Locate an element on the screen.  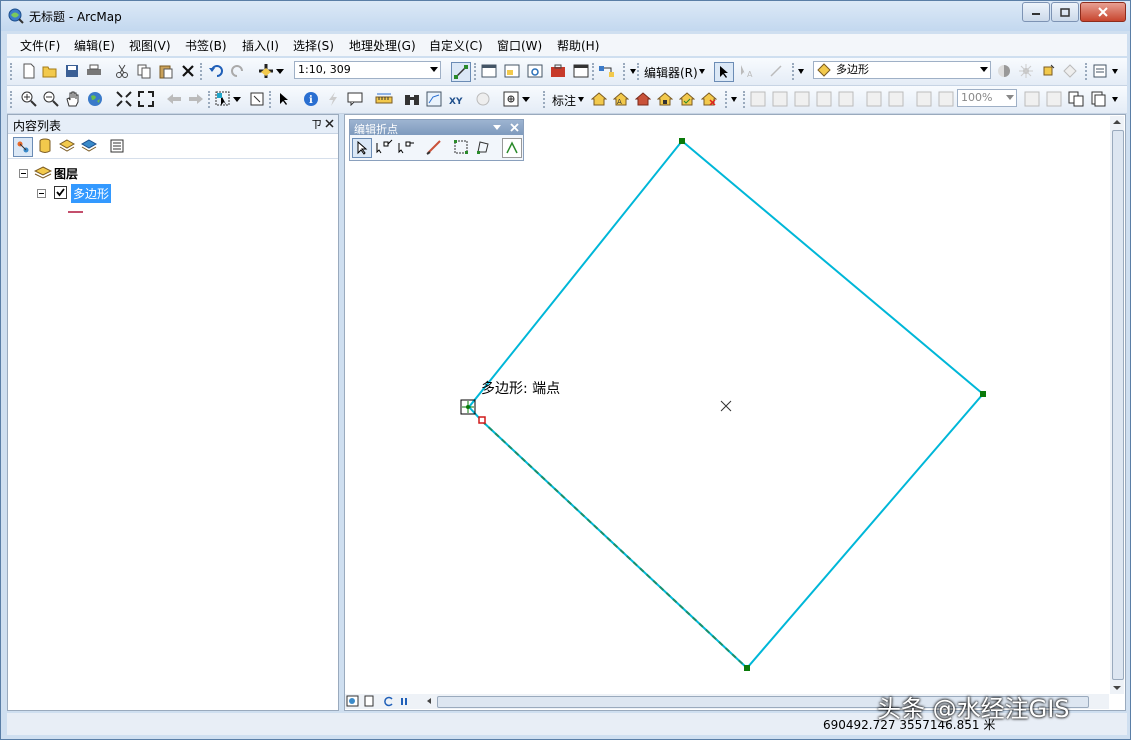
map-vertical-scrollbar is located at coordinates (1117, 405).